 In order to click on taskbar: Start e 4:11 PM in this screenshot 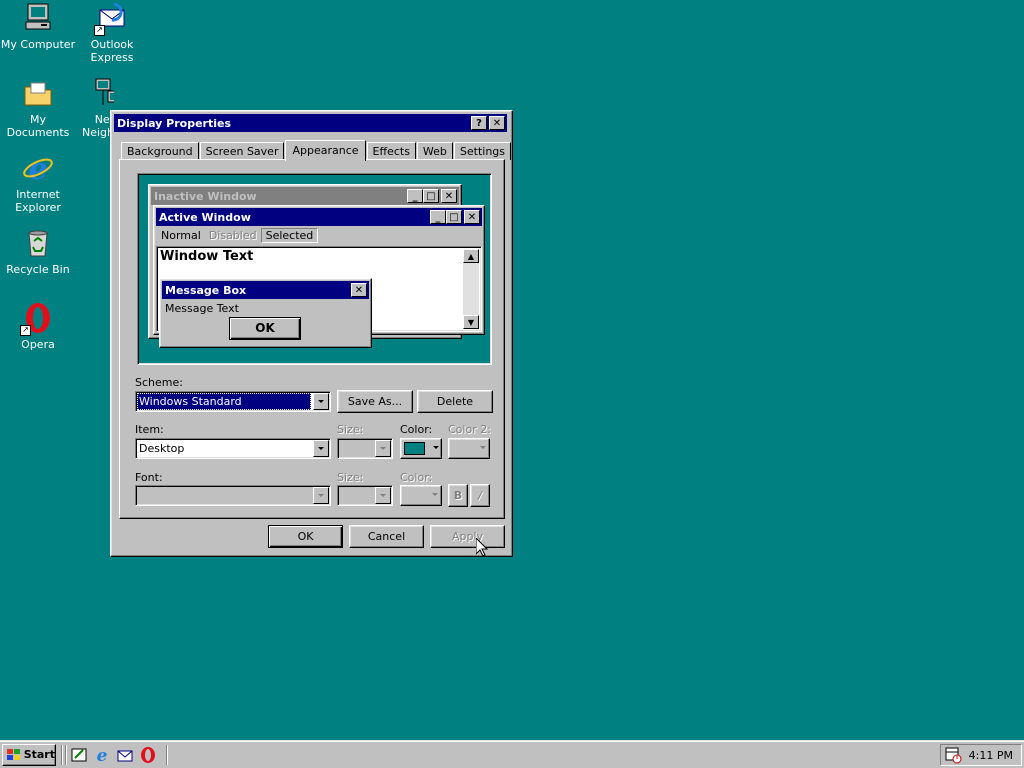, I will do `click(512, 754)`.